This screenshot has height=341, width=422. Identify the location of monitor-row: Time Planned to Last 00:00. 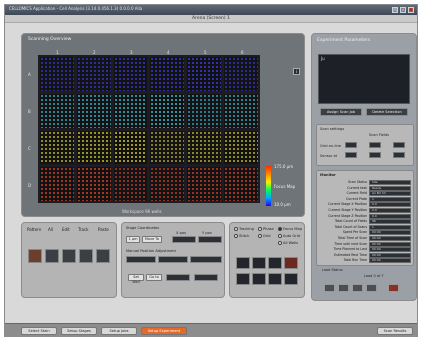
(366, 250).